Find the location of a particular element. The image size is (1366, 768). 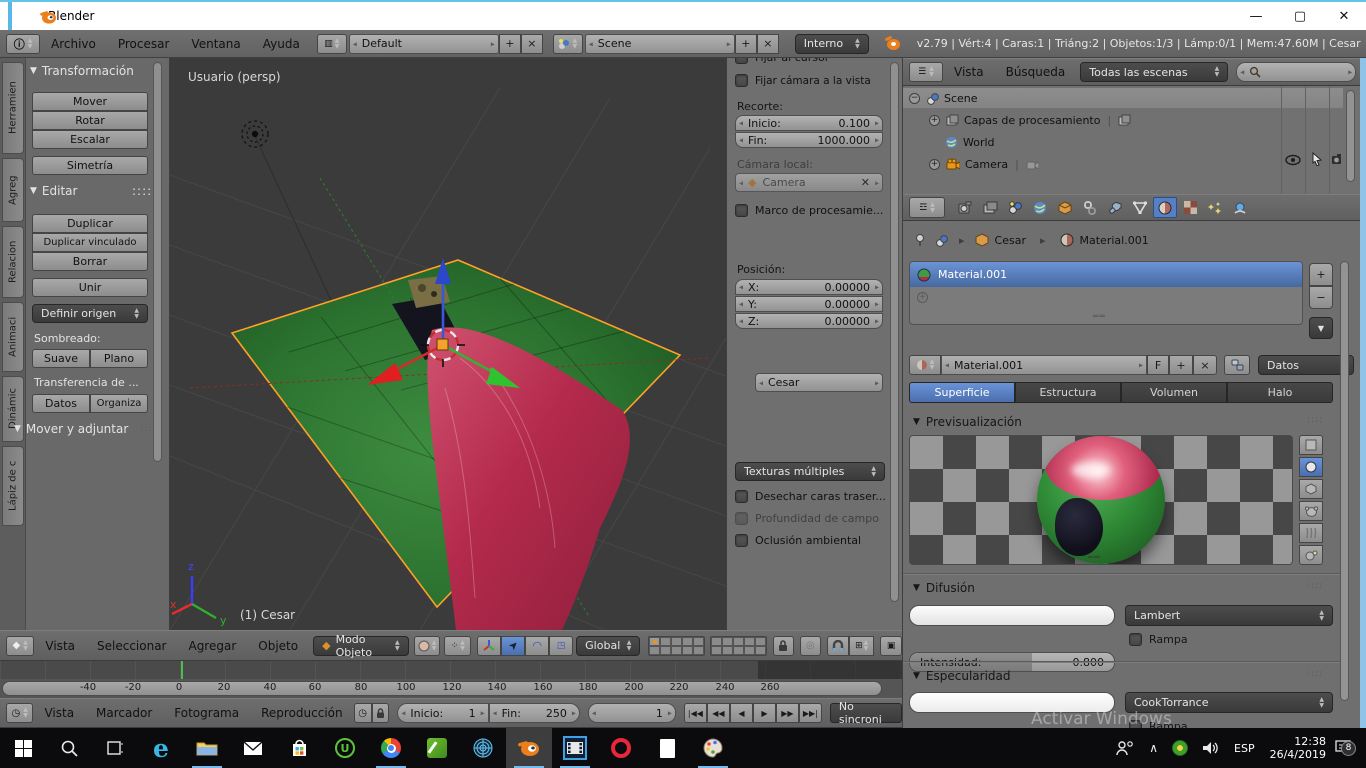

tab-volumen: Volumen is located at coordinates (1174, 392).